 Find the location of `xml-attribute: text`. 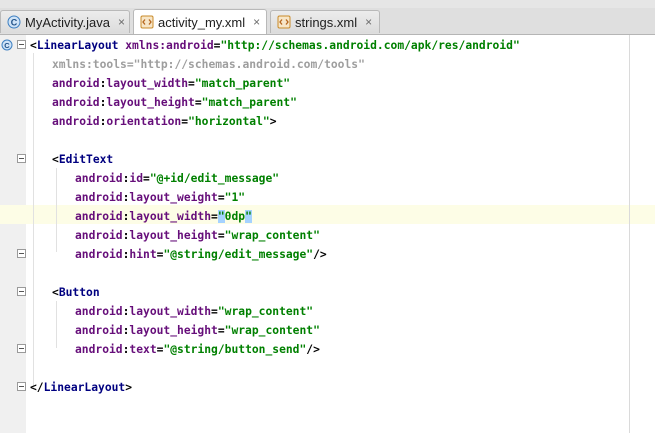

xml-attribute: text is located at coordinates (143, 349).